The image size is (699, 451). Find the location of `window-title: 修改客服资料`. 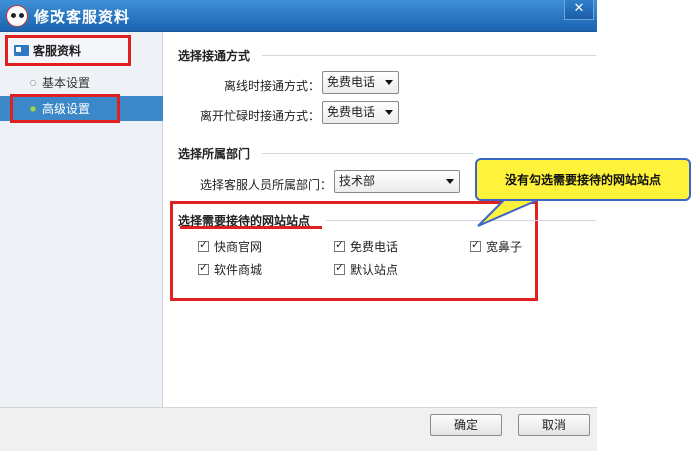

window-title: 修改客服资料 is located at coordinates (82, 17).